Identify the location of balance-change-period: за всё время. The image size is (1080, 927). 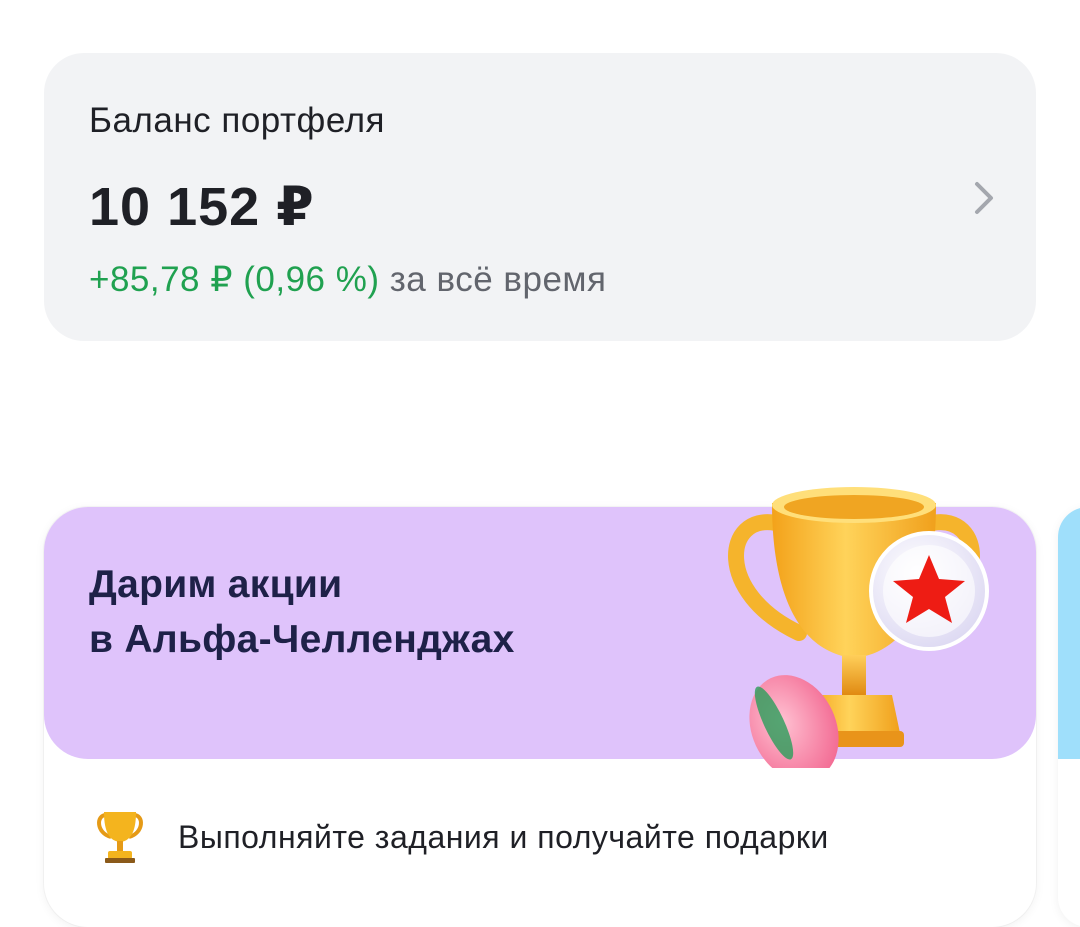
(493, 279).